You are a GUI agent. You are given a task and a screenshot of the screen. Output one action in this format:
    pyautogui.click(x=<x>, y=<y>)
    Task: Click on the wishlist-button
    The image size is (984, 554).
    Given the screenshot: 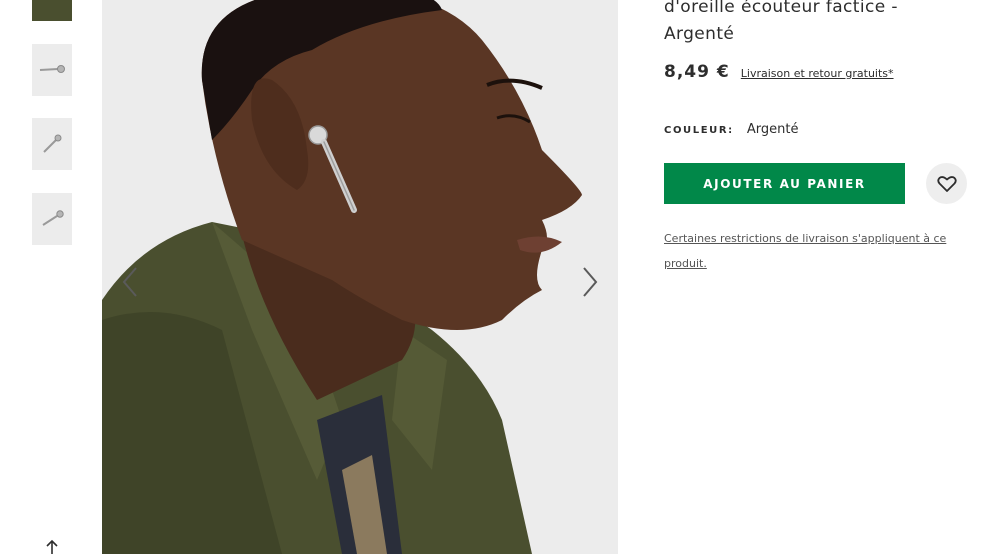 What is the action you would take?
    pyautogui.click(x=946, y=183)
    